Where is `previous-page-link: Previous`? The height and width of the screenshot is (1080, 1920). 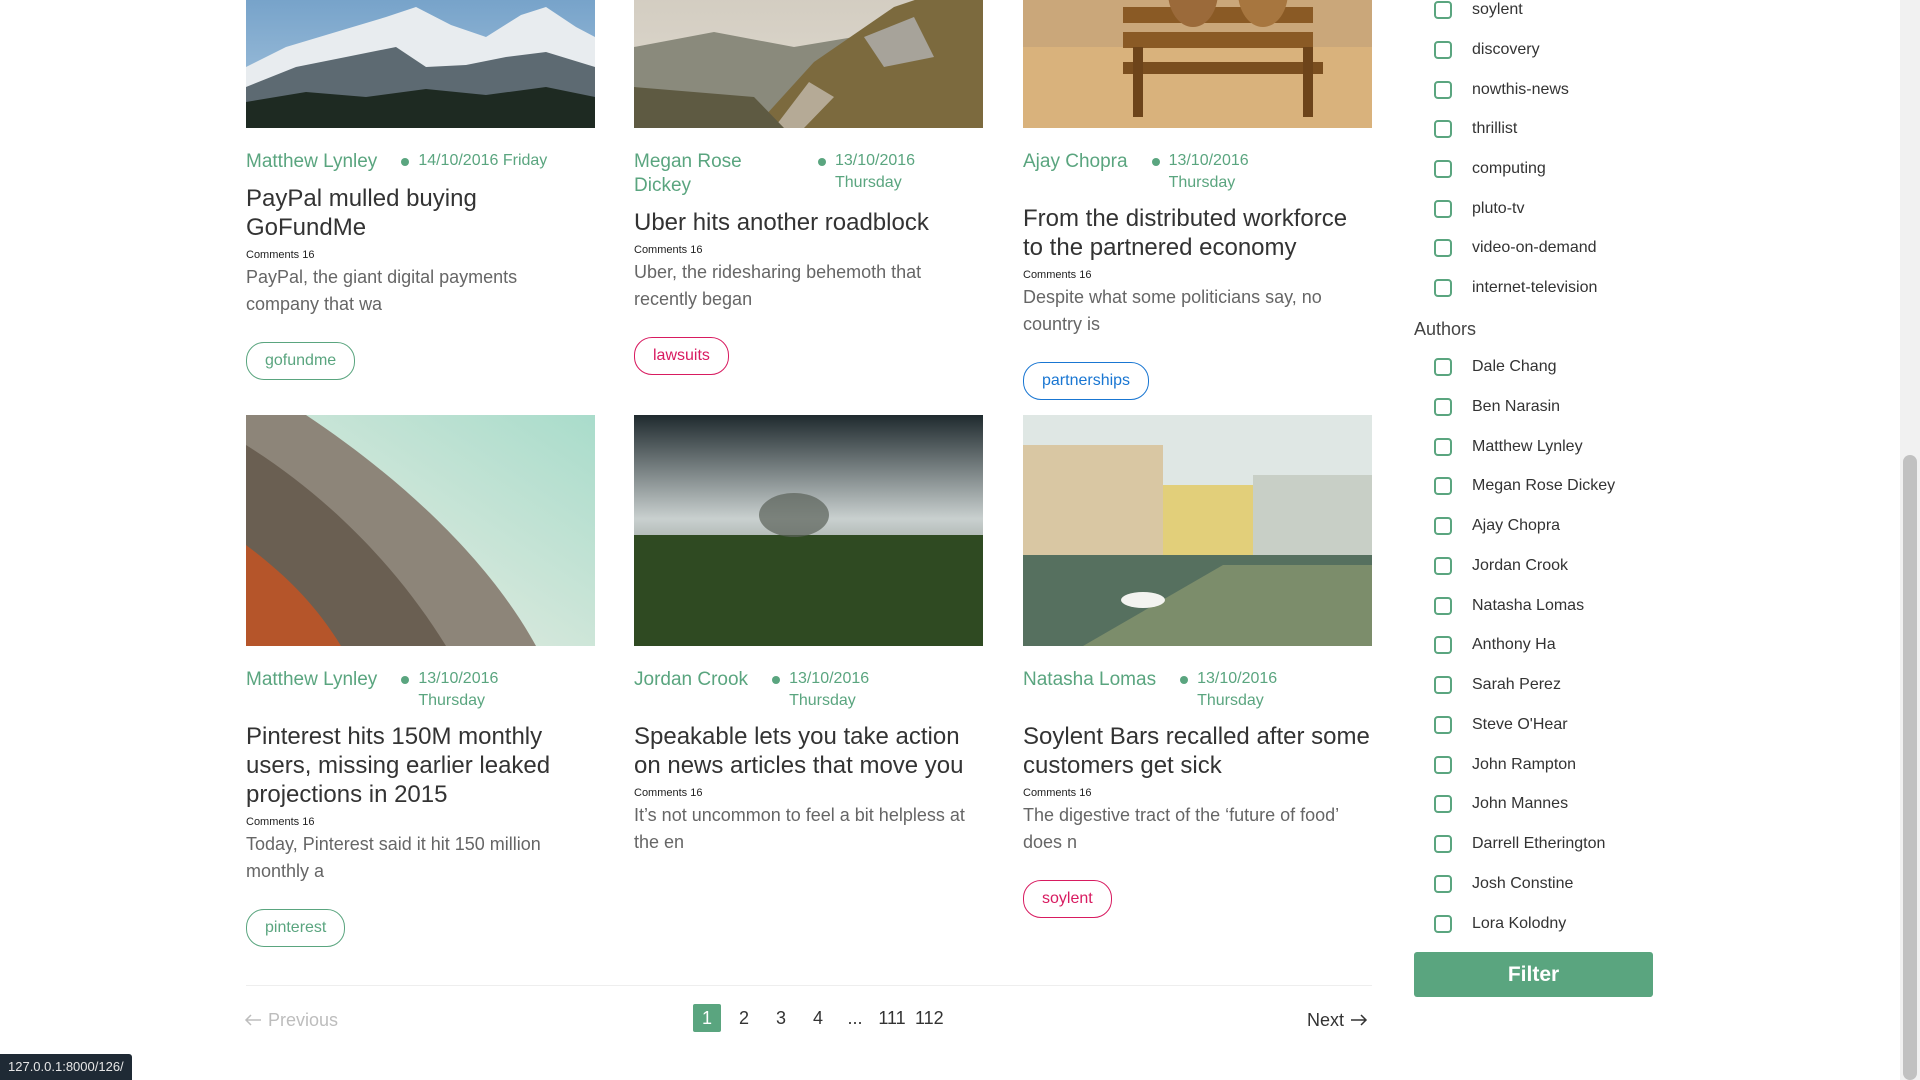
previous-page-link: Previous is located at coordinates (291, 1020).